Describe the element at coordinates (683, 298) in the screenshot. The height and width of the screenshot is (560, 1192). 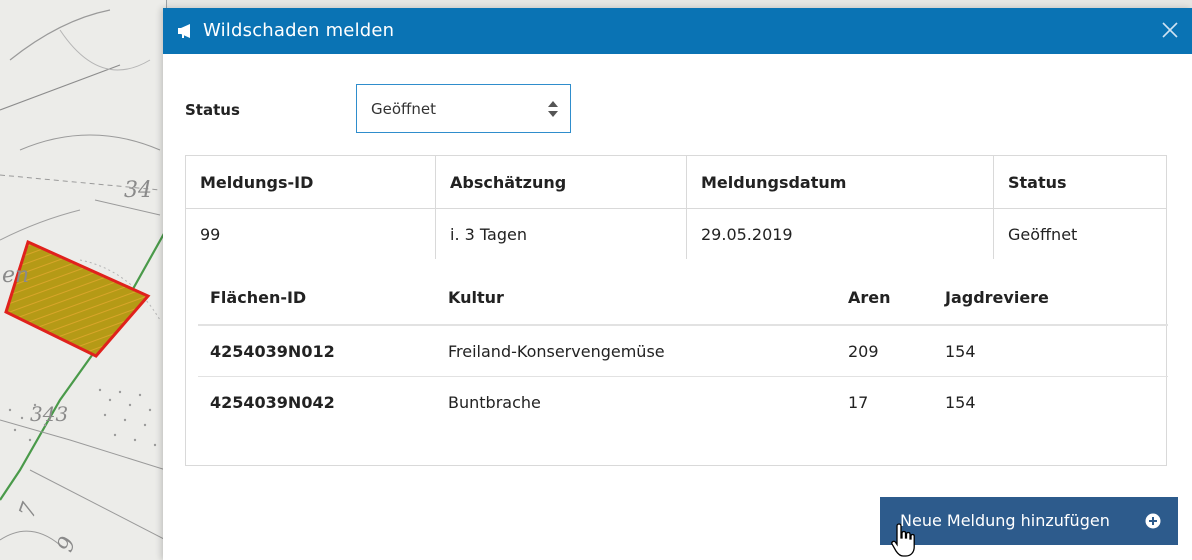
I see `area-table-header: Flächen-ID Kultur Aren Jagdreviere` at that location.